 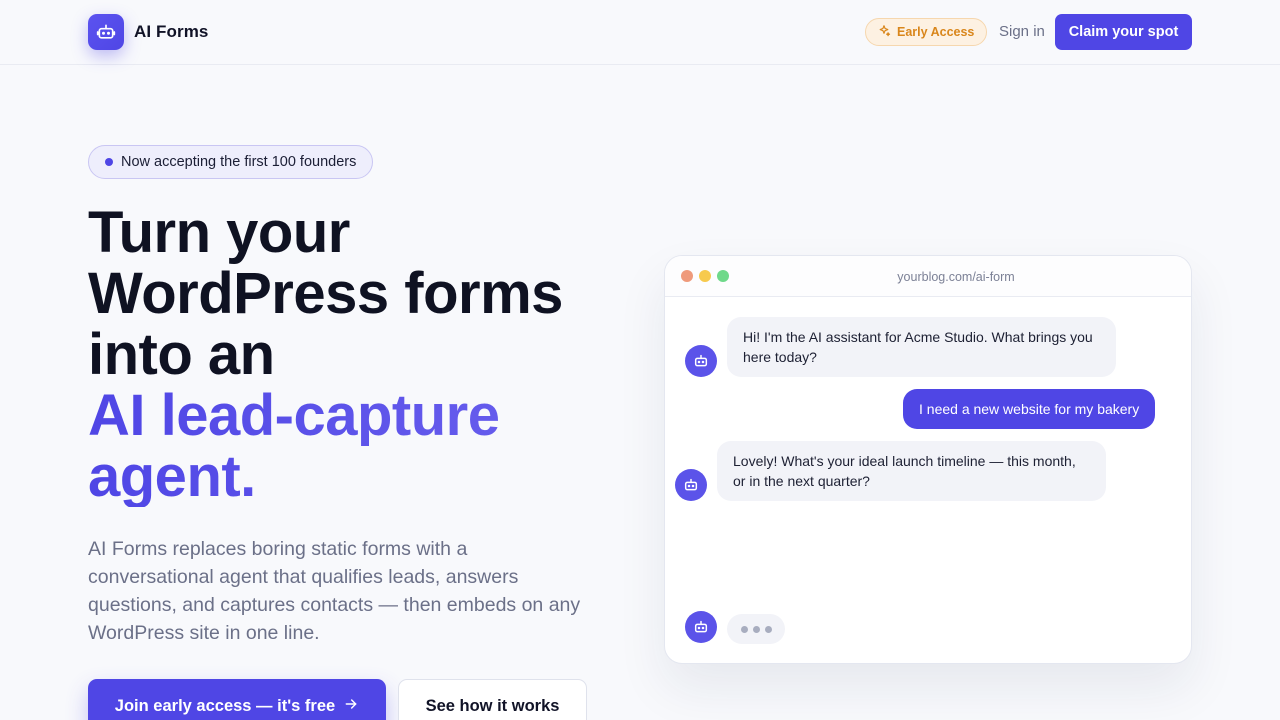 I want to click on arrow-right-icon, so click(x=351, y=706).